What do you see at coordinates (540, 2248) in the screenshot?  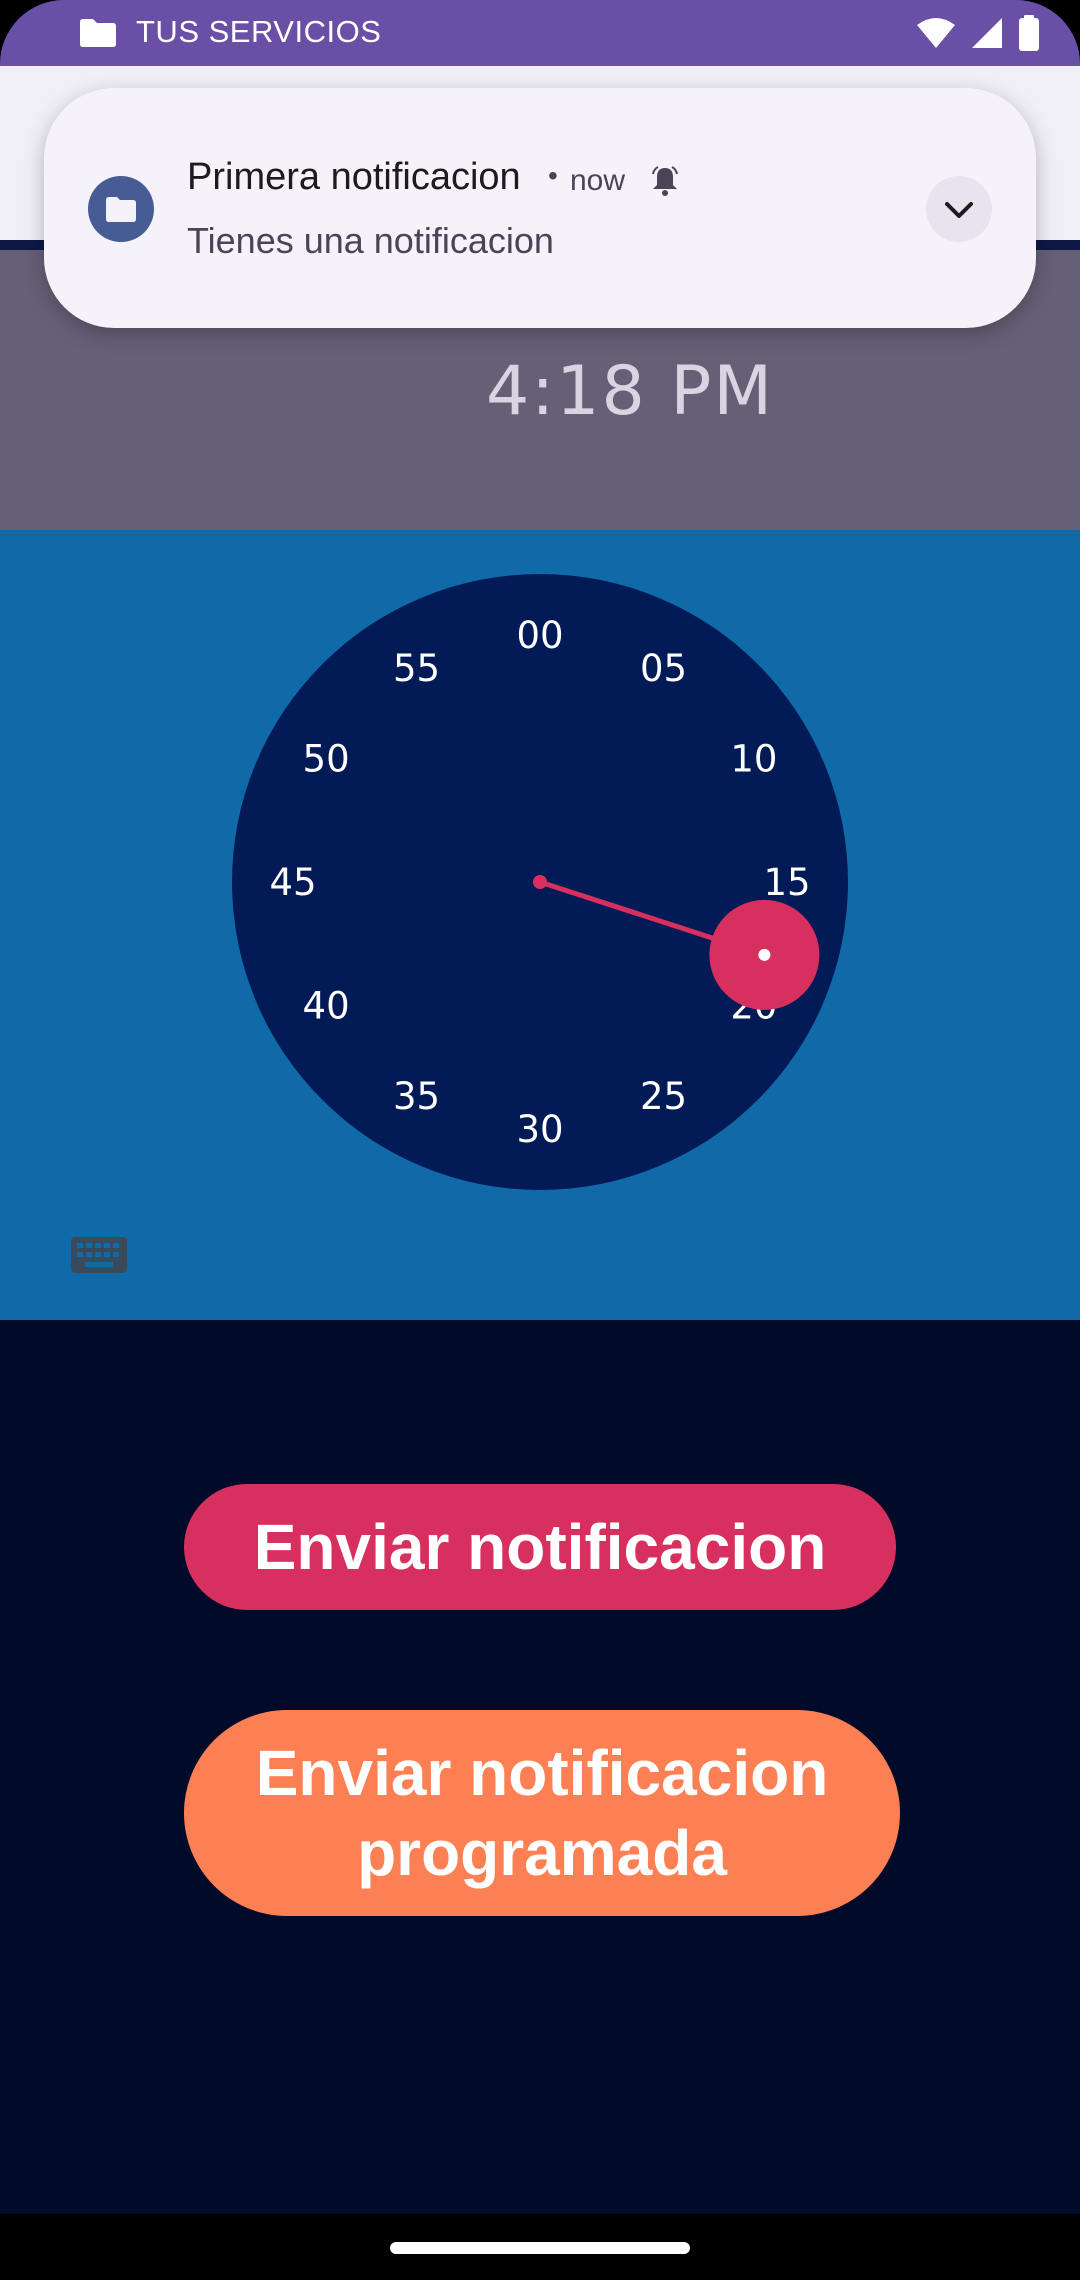 I see `home-gesture-handle` at bounding box center [540, 2248].